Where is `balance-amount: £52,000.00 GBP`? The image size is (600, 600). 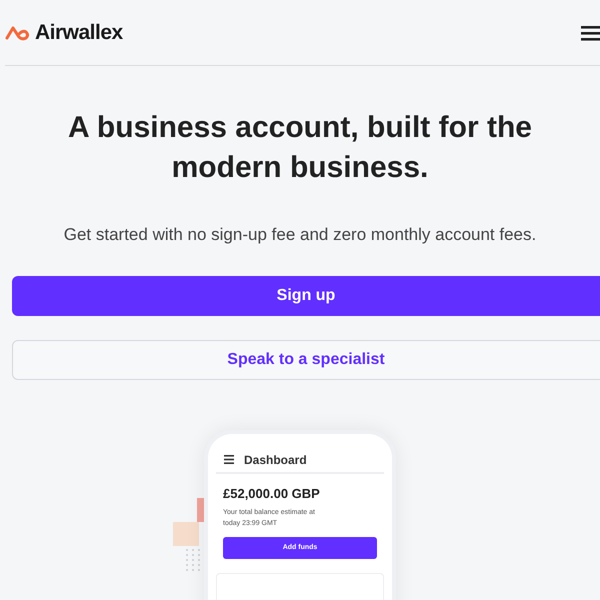 balance-amount: £52,000.00 GBP is located at coordinates (272, 493).